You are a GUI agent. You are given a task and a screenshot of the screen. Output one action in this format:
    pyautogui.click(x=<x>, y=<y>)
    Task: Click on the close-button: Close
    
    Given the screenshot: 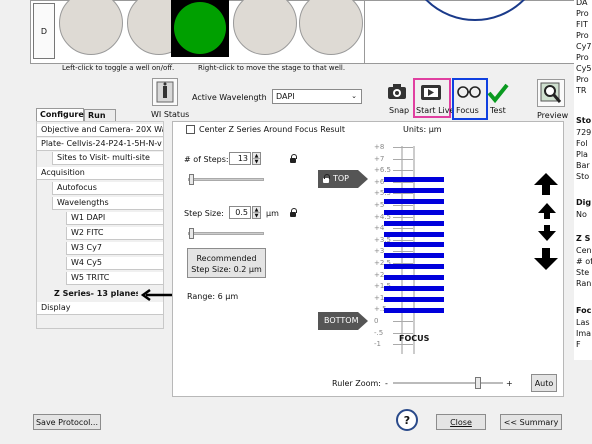 What is the action you would take?
    pyautogui.click(x=461, y=422)
    